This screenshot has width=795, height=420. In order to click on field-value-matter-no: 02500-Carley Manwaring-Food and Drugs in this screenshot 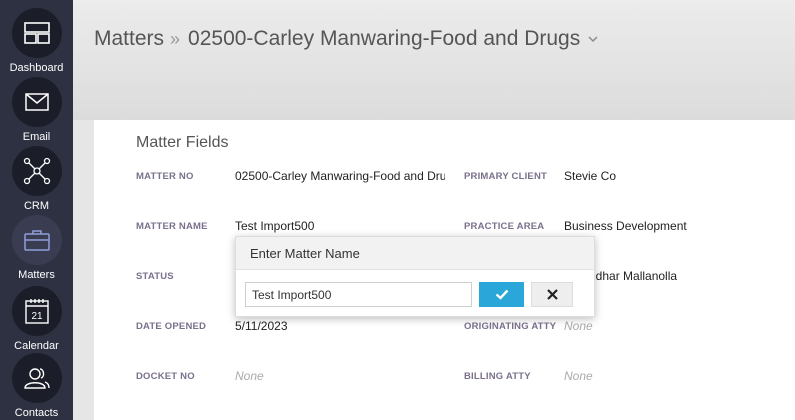, I will do `click(340, 176)`.